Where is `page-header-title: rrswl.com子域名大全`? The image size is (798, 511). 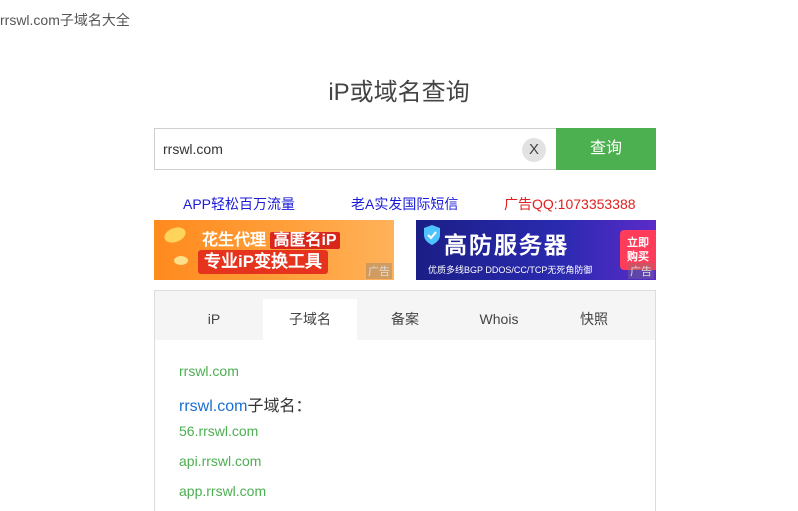 page-header-title: rrswl.com子域名大全 is located at coordinates (65, 20).